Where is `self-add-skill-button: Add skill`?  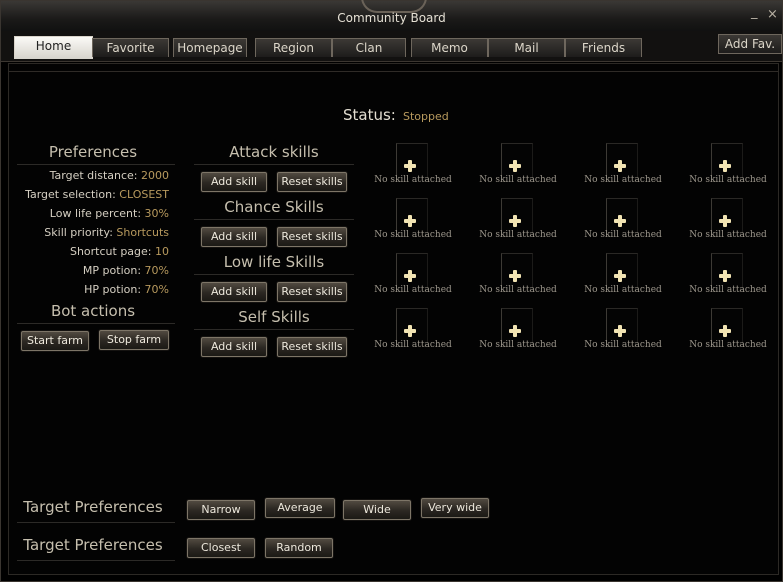
self-add-skill-button: Add skill is located at coordinates (234, 347).